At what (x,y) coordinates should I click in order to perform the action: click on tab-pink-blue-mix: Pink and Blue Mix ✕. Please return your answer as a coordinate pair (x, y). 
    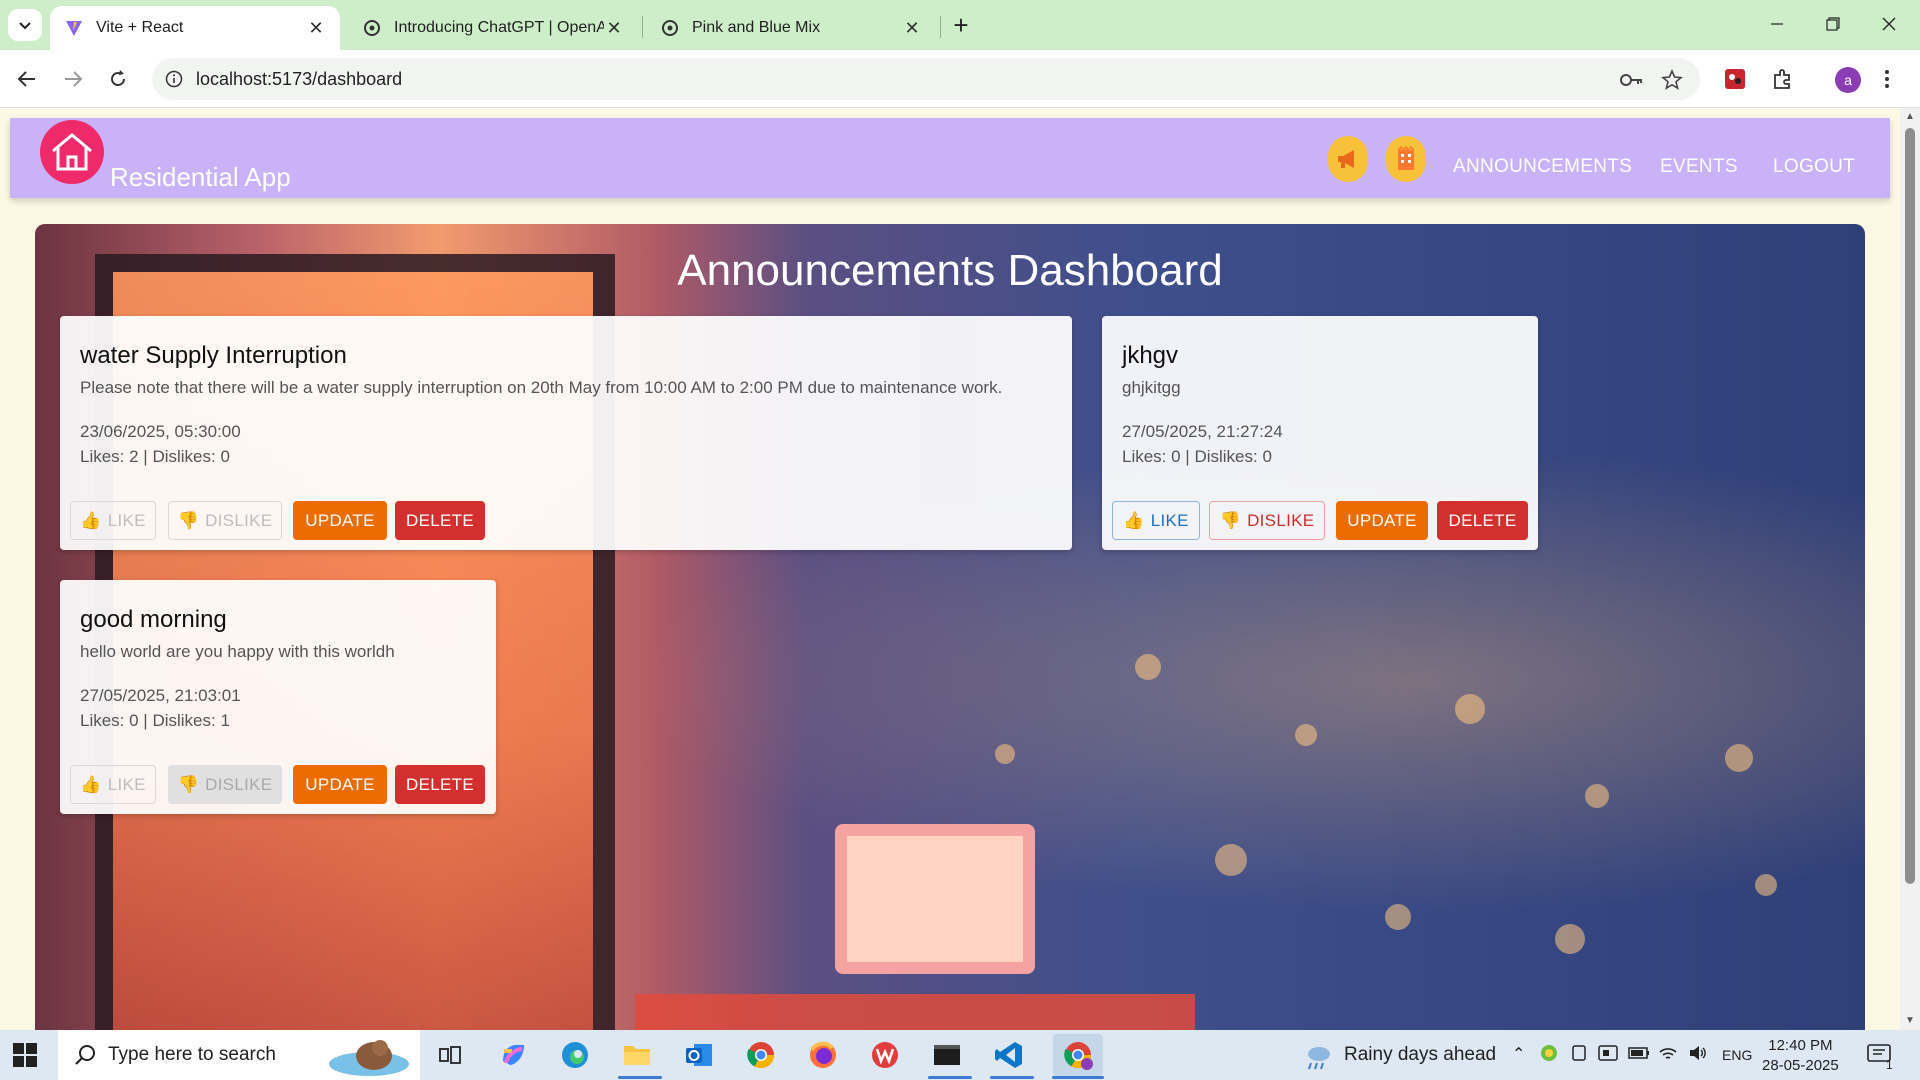
    Looking at the image, I should click on (791, 28).